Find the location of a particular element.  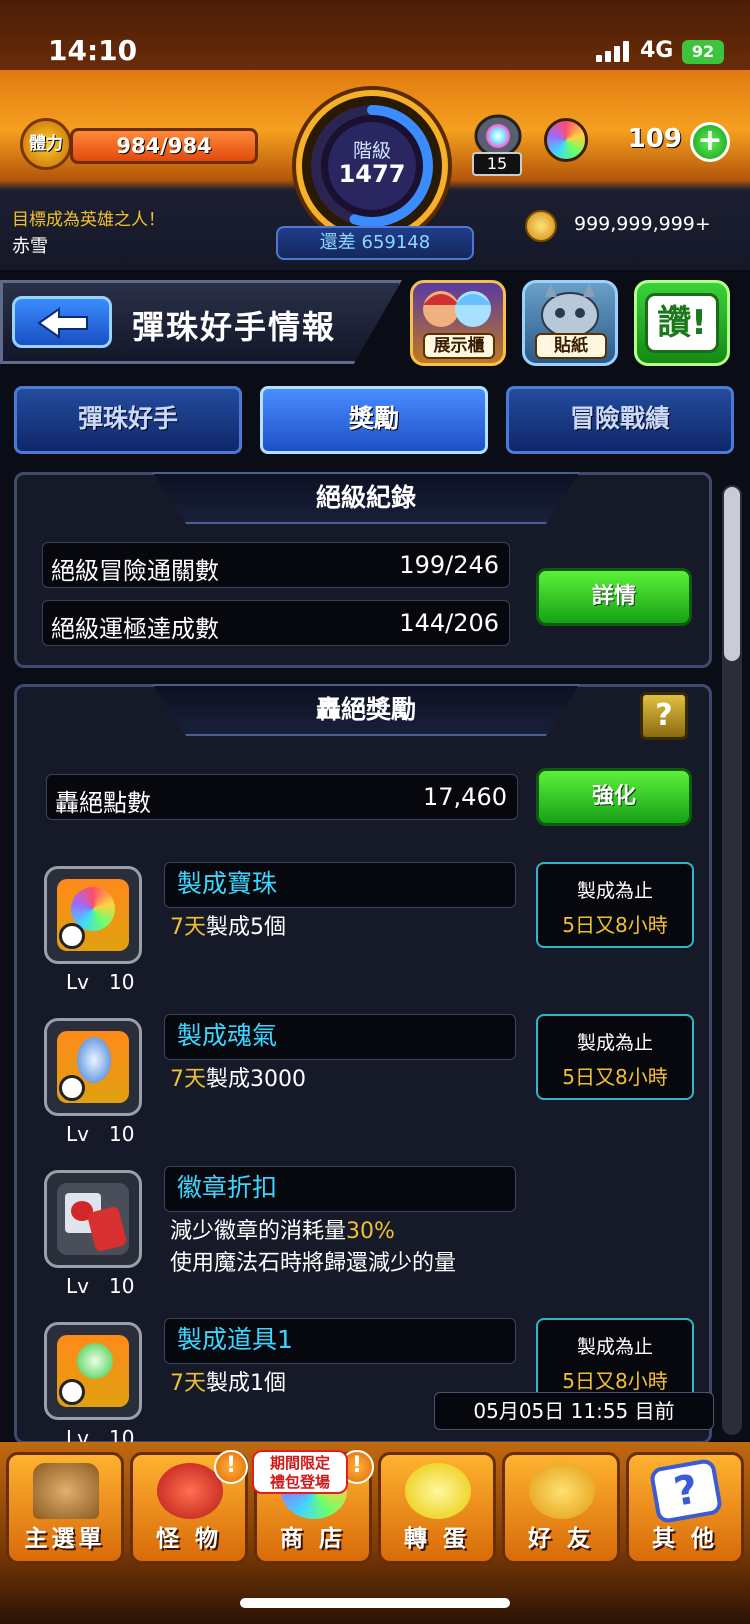

battery-icon: 92 is located at coordinates (703, 52).